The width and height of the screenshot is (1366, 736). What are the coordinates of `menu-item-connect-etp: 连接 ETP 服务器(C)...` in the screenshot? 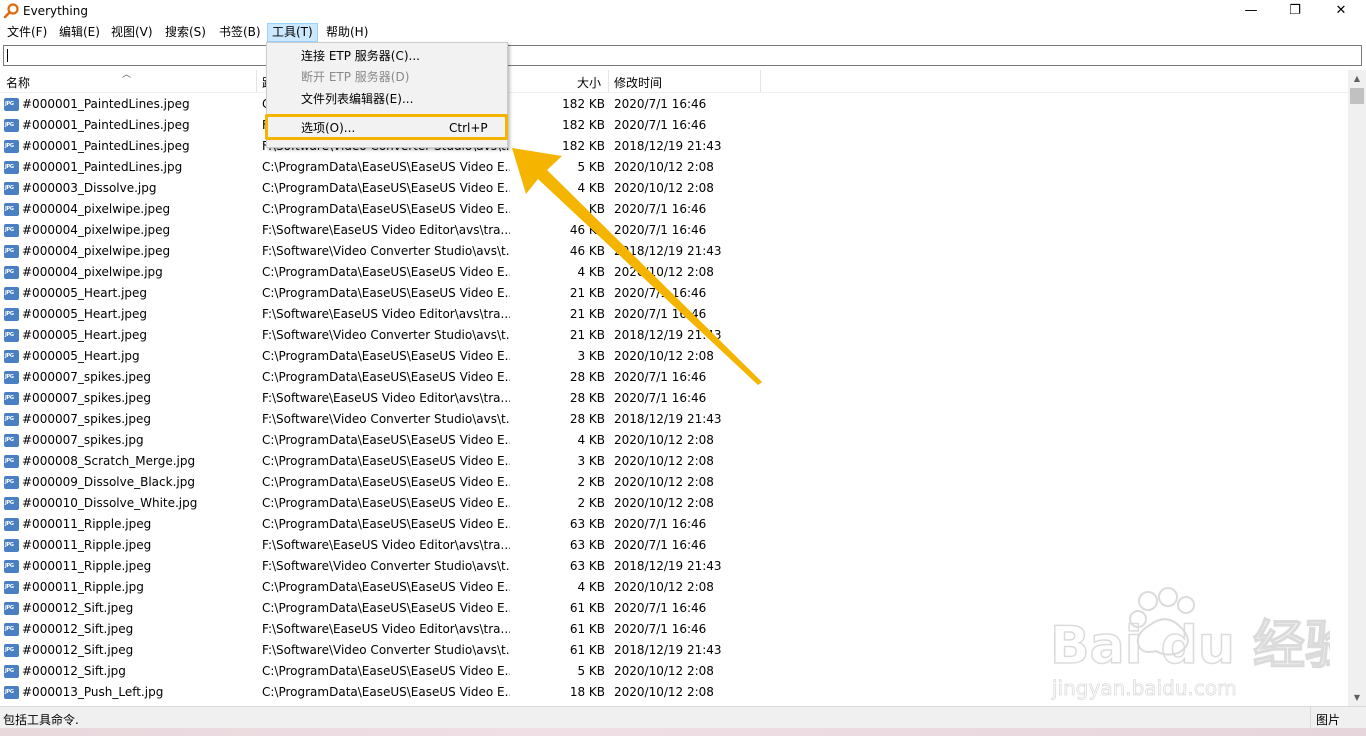 It's located at (360, 56).